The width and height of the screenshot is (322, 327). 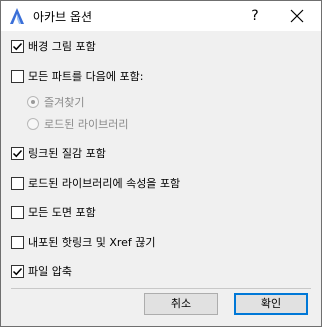 What do you see at coordinates (63, 17) in the screenshot?
I see `window-title: 아카브 옵션` at bounding box center [63, 17].